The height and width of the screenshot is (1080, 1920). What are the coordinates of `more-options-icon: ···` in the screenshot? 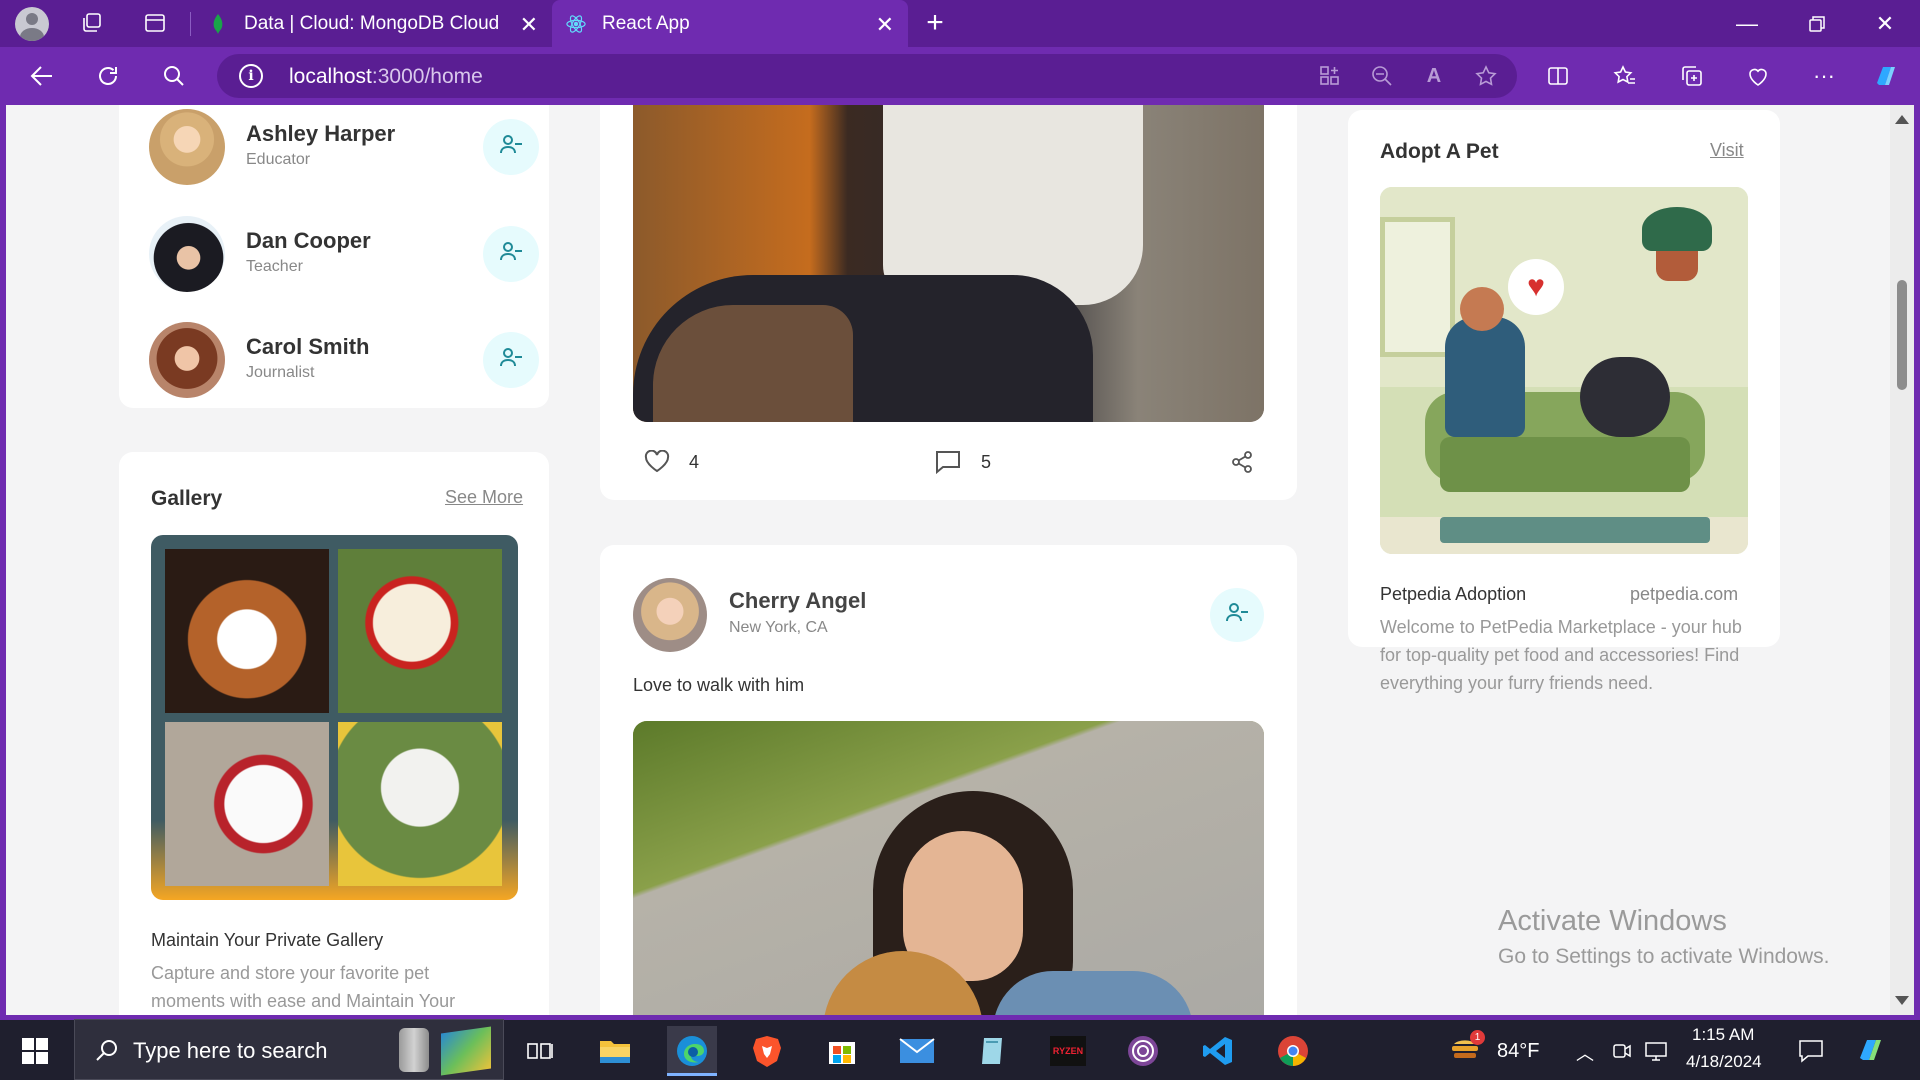 It's located at (1824, 76).